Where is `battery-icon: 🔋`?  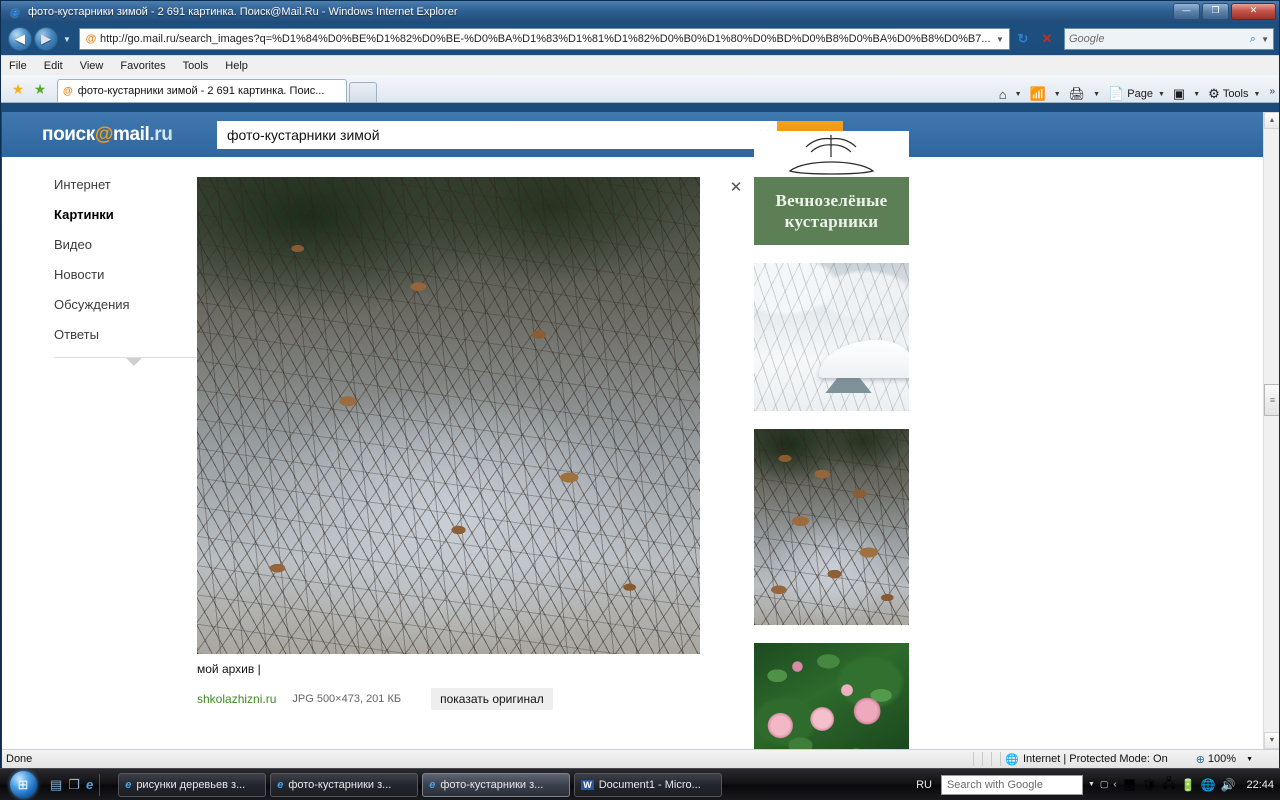 battery-icon: 🔋 is located at coordinates (1188, 785).